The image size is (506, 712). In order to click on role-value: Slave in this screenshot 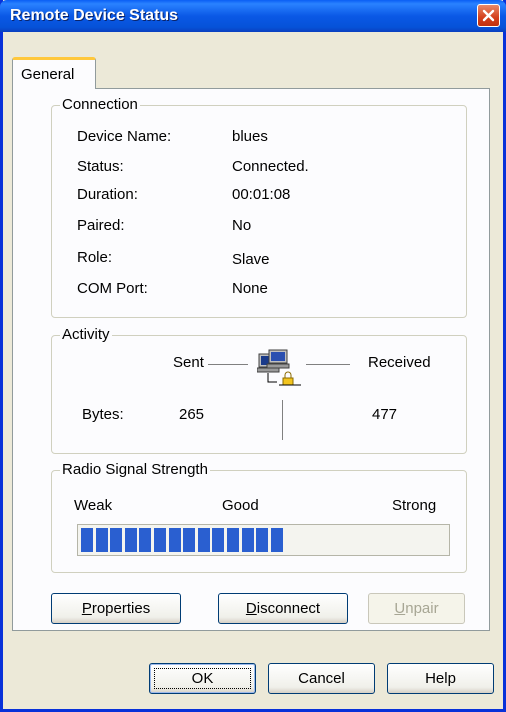, I will do `click(251, 259)`.